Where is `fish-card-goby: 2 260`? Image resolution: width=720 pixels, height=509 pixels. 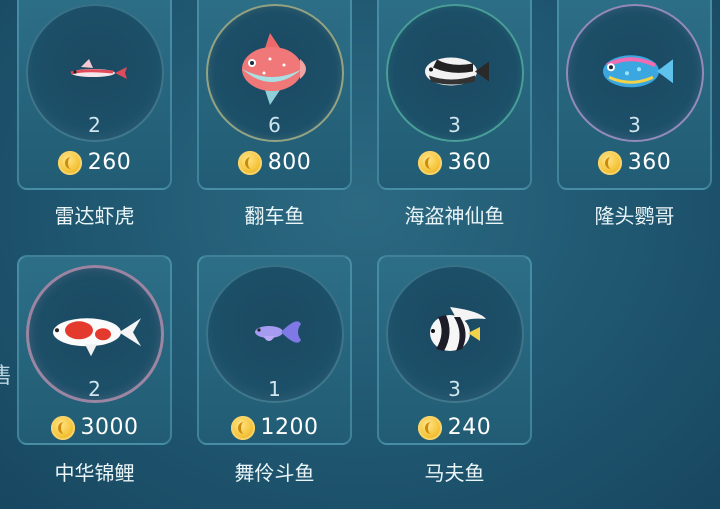
fish-card-goby: 2 260 is located at coordinates (94, 95).